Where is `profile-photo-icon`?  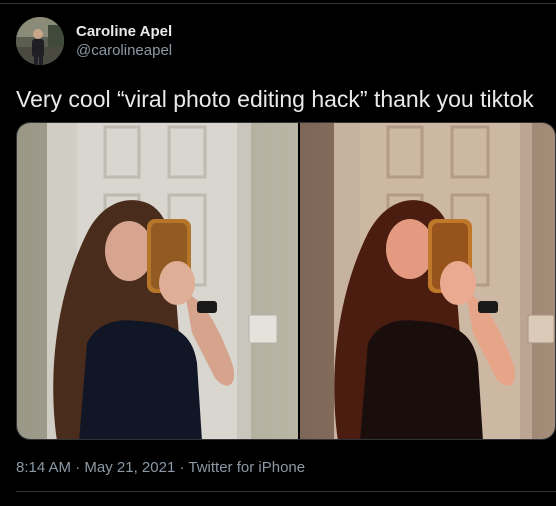 profile-photo-icon is located at coordinates (40, 41).